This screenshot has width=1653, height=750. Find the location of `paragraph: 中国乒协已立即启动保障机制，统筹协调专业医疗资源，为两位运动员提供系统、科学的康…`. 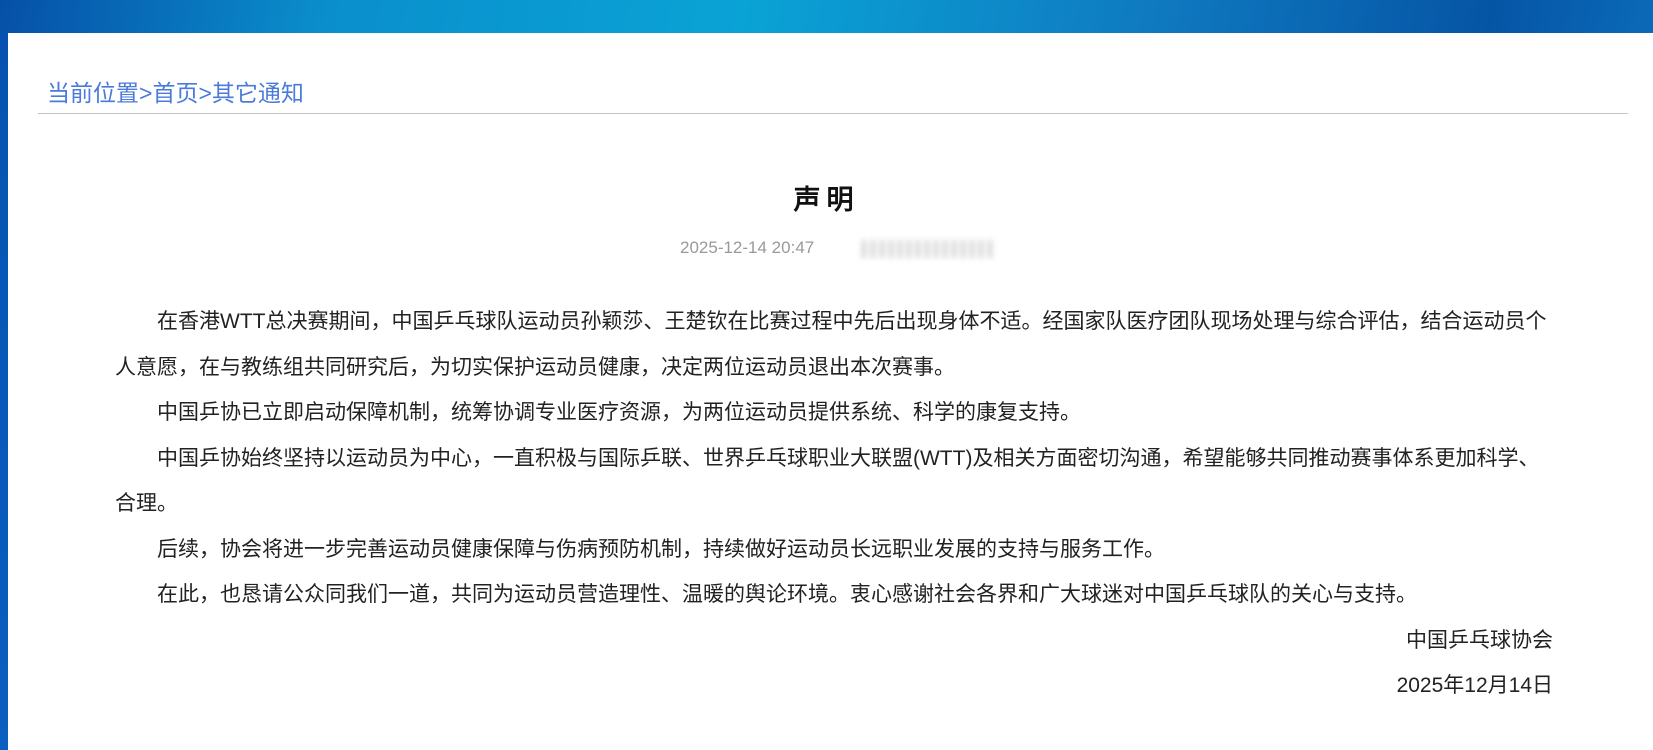

paragraph: 中国乒协已立即启动保障机制，统筹协调专业医疗资源，为两位运动员提供系统、科学的康… is located at coordinates (619, 412).